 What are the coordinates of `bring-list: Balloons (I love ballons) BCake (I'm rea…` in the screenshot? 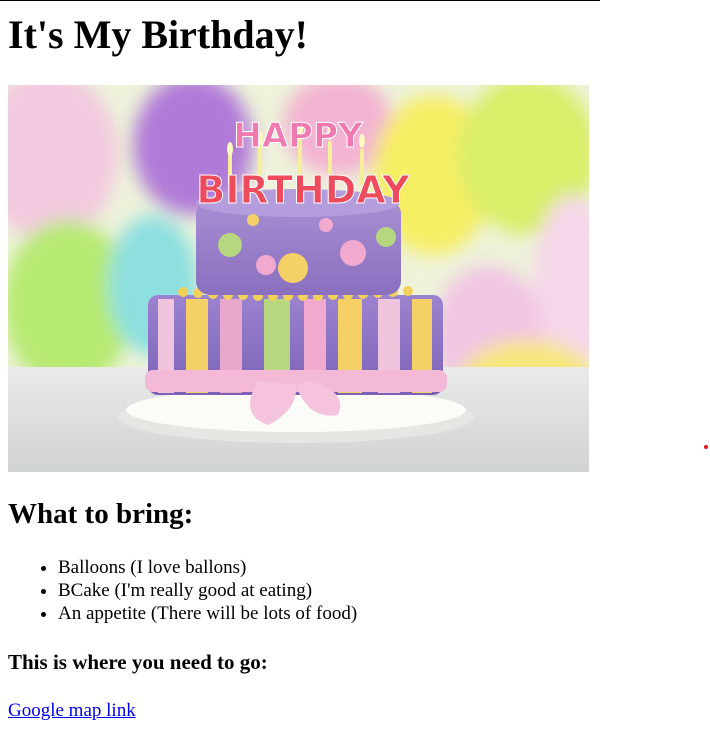 It's located at (182, 590).